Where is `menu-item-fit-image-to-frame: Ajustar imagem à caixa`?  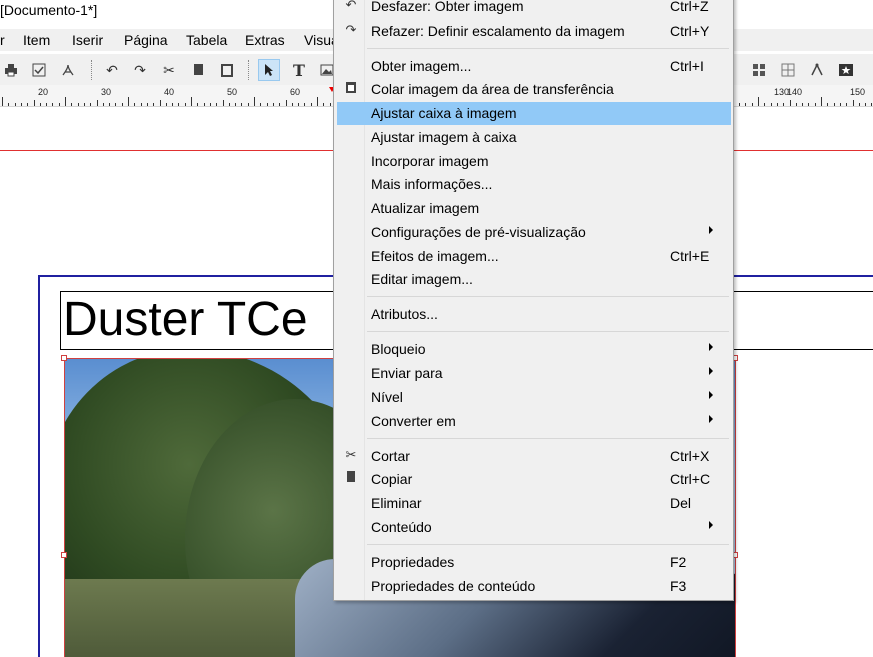 menu-item-fit-image-to-frame: Ajustar imagem à caixa is located at coordinates (534, 137).